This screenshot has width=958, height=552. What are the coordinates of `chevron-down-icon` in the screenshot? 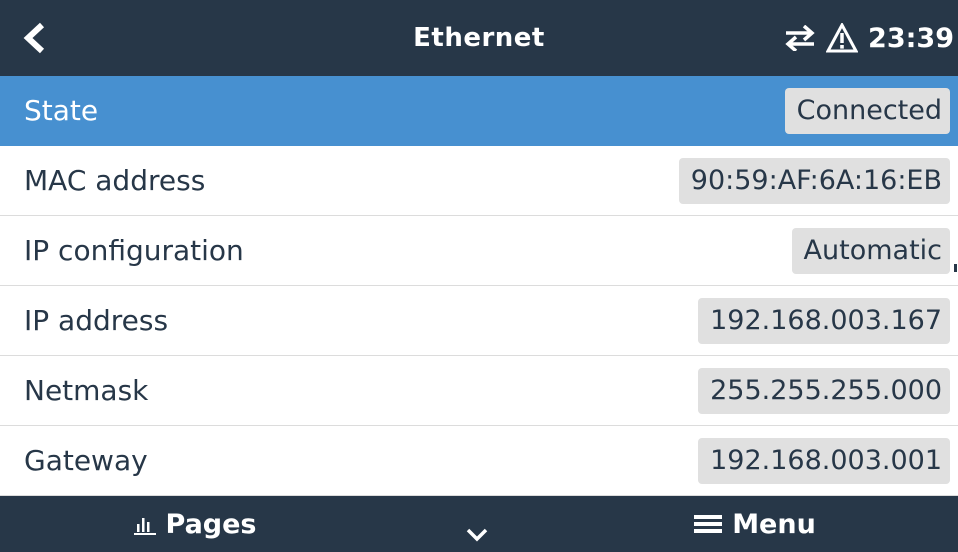 It's located at (477, 535).